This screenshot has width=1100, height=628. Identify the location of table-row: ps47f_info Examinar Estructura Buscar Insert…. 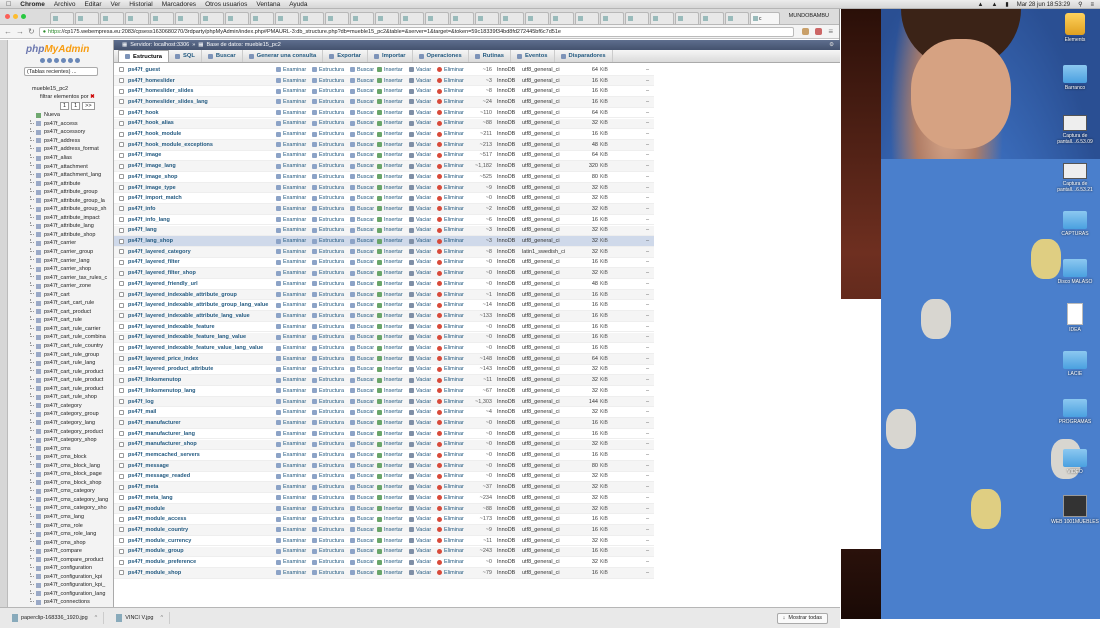
(384, 209).